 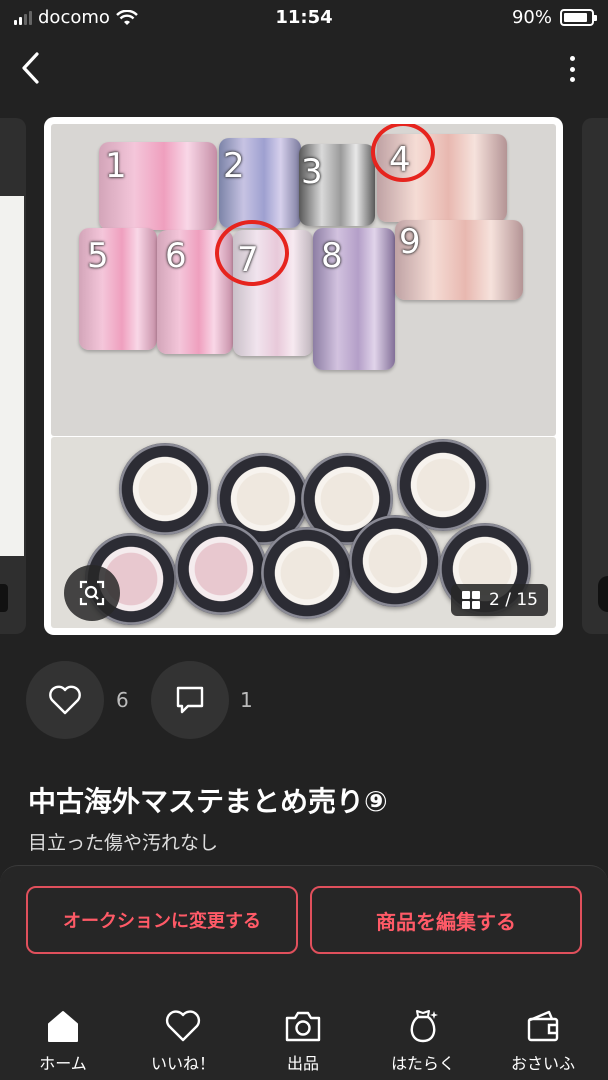 What do you see at coordinates (246, 700) in the screenshot?
I see `comment-count: 1` at bounding box center [246, 700].